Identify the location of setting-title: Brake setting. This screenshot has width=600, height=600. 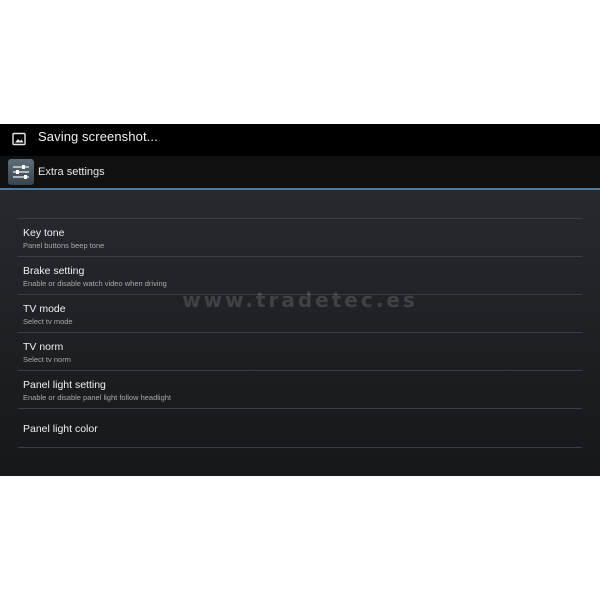
(54, 271).